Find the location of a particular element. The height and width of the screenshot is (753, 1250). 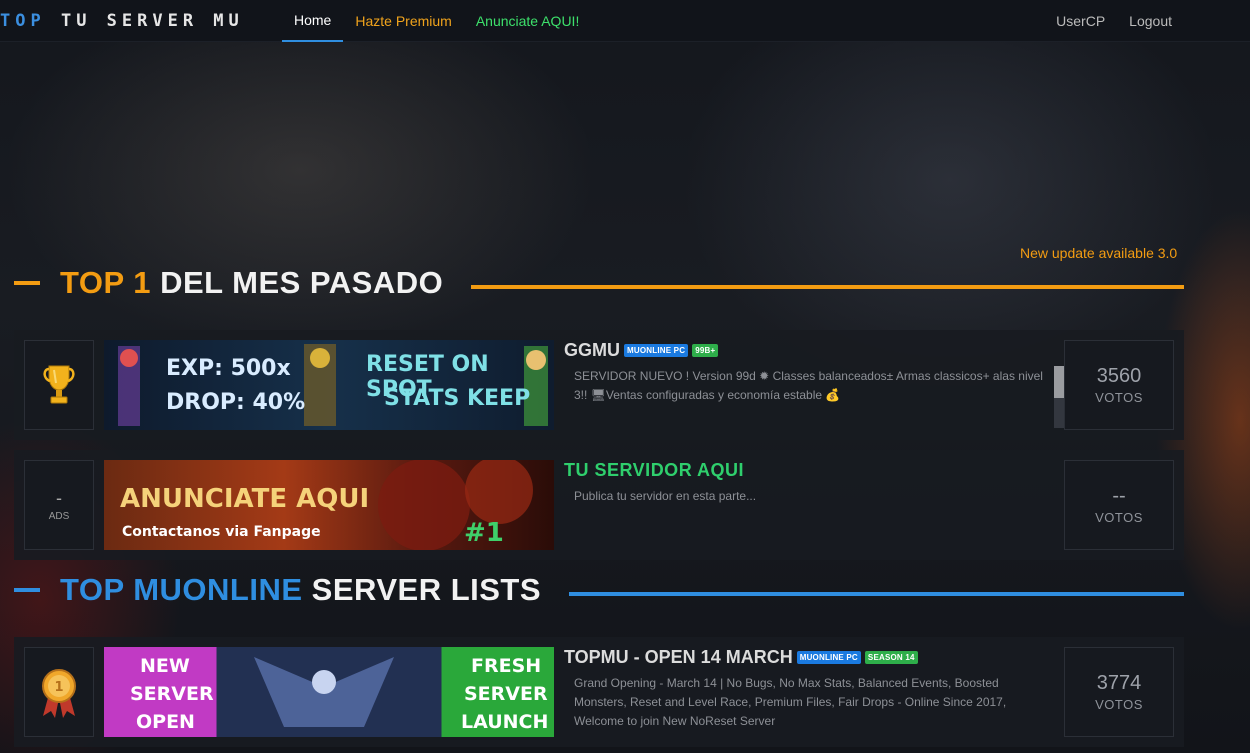

nav-logout: Logout is located at coordinates (1150, 21).